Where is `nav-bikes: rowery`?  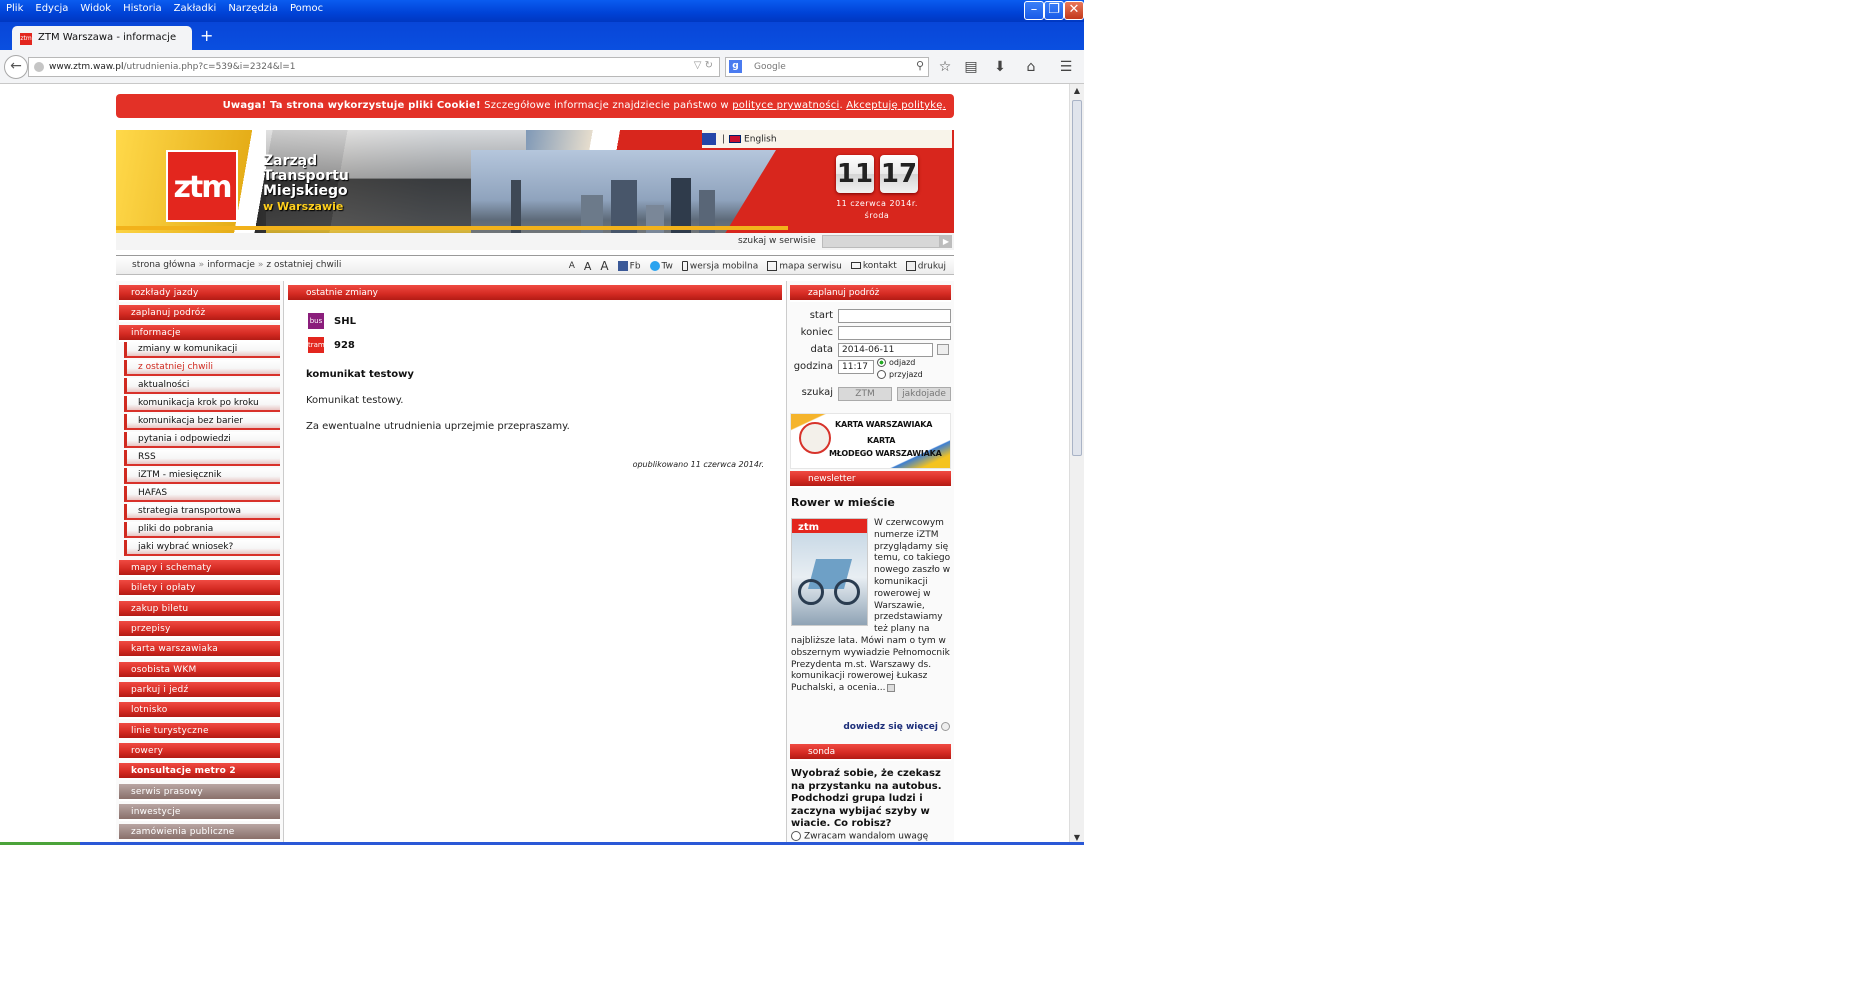
nav-bikes: rowery is located at coordinates (199, 751).